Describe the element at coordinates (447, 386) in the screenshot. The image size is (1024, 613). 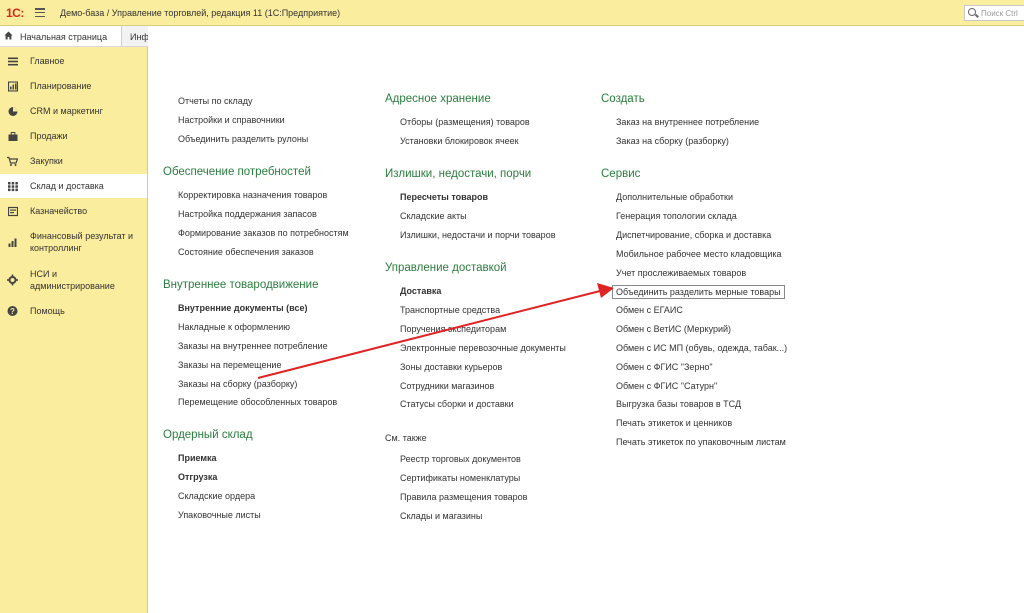
I see `link-store-staff: Сотрудники магазинов` at that location.